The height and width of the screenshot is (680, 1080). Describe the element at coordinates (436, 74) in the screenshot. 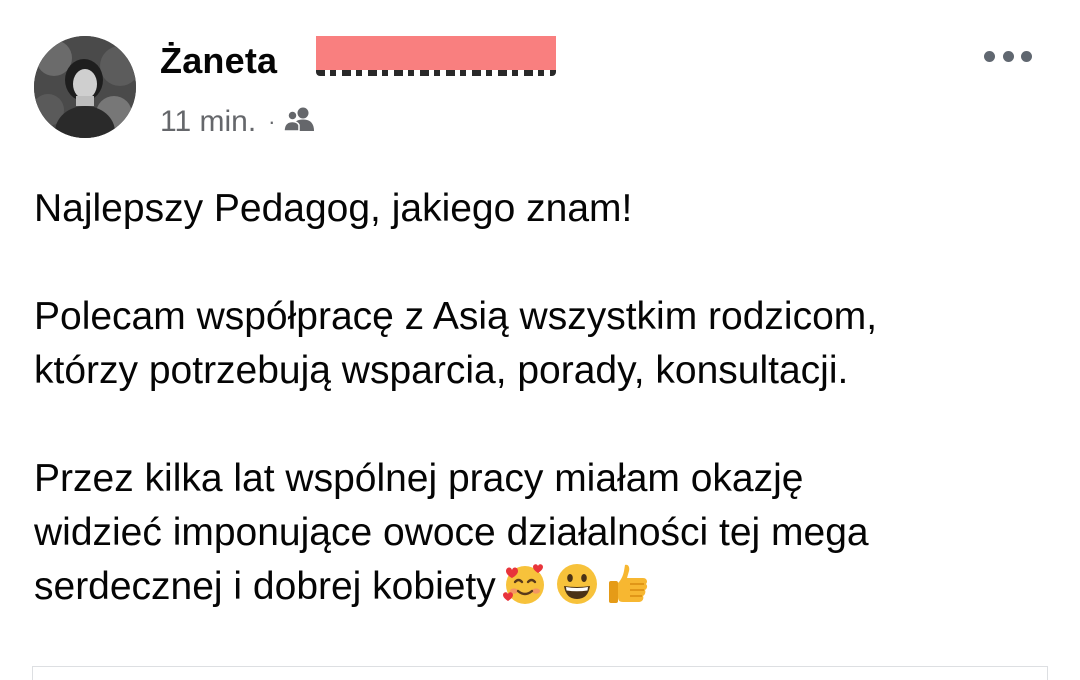

I see `redaction-residue` at that location.